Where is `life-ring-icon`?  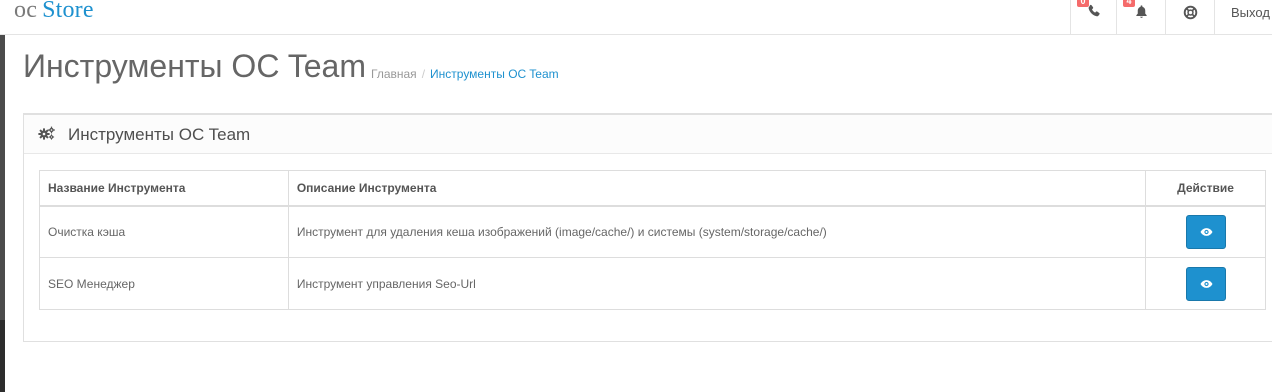
life-ring-icon is located at coordinates (1190, 12).